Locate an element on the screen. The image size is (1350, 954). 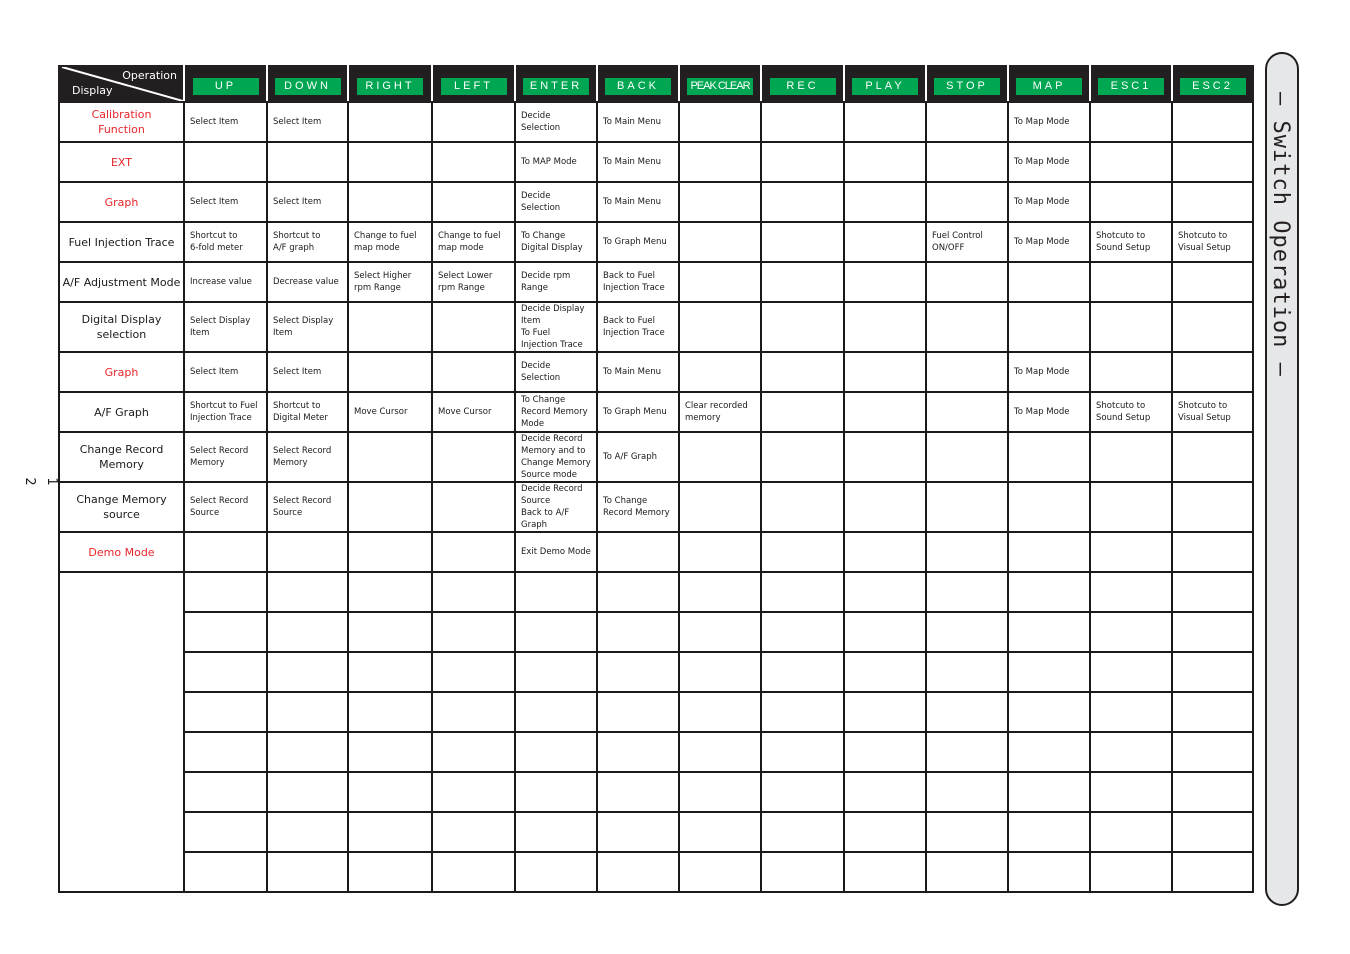
key-rec: REC is located at coordinates (802, 86).